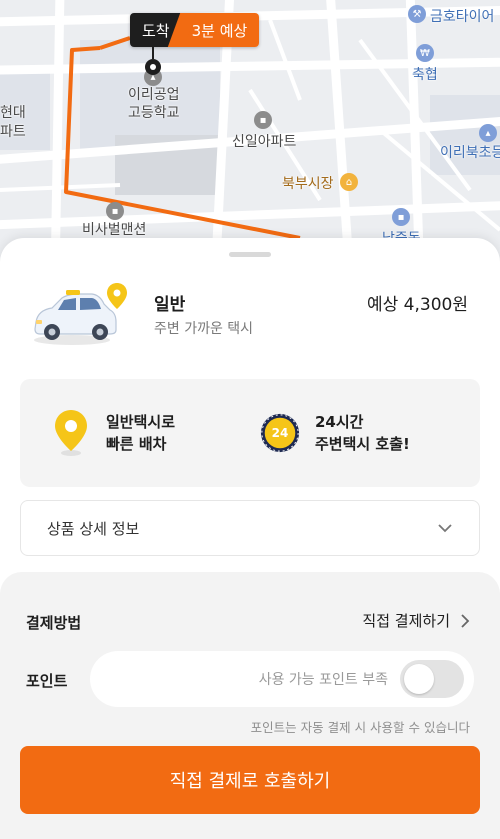 This screenshot has height=839, width=500. What do you see at coordinates (462, 17) in the screenshot?
I see `map-label-tire-shop: 금호타이어` at bounding box center [462, 17].